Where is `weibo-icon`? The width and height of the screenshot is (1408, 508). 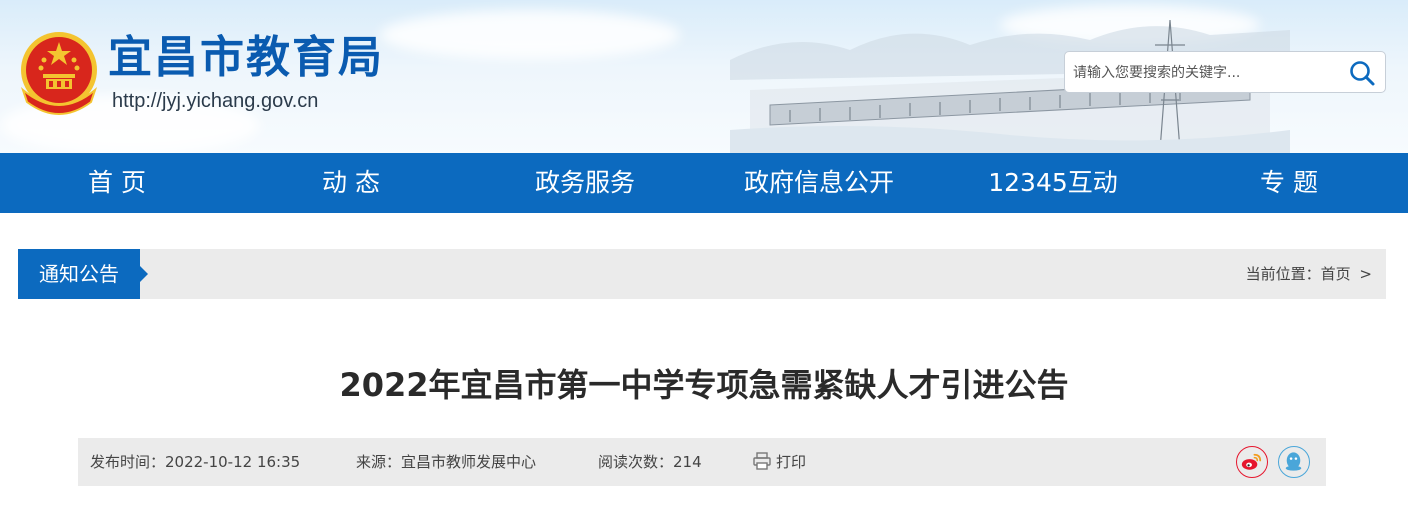 weibo-icon is located at coordinates (1251, 461).